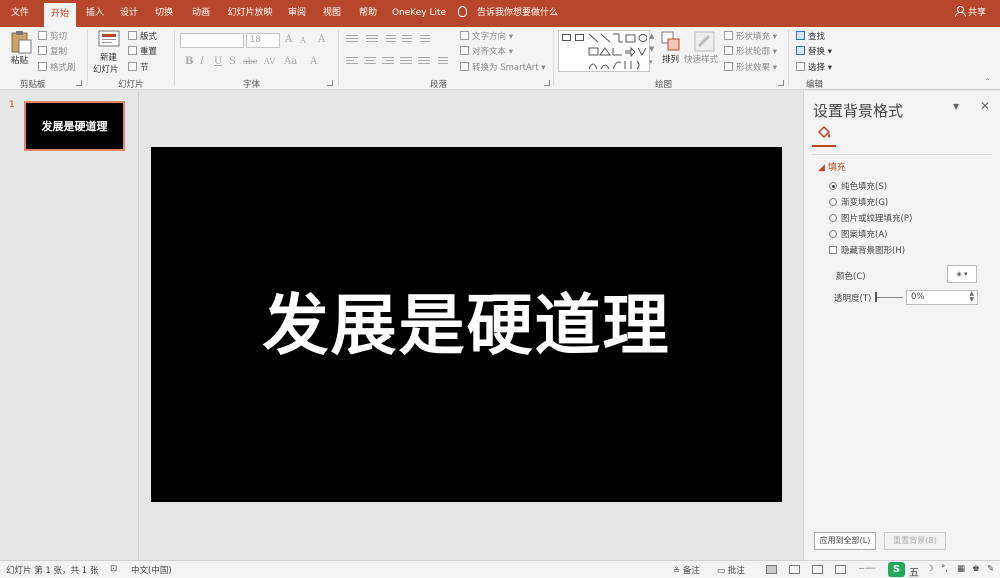 The width and height of the screenshot is (1000, 578). I want to click on new-slide-icon, so click(109, 39).